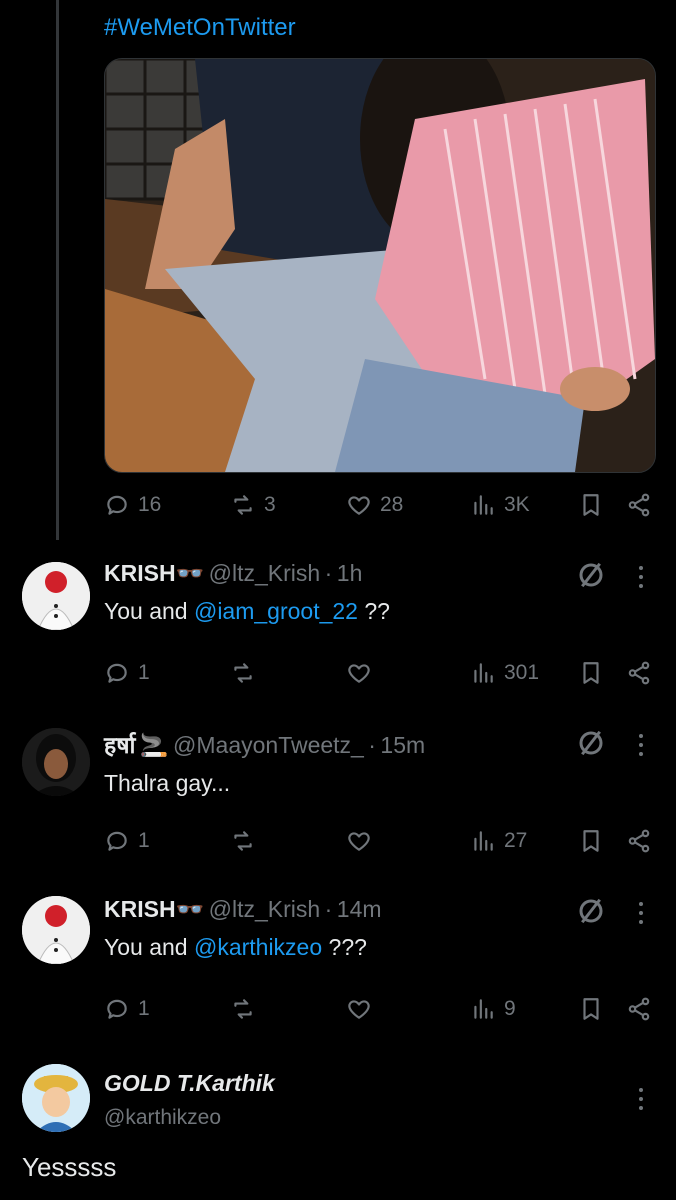 The width and height of the screenshot is (676, 1200). I want to click on thread-line, so click(57, 270).